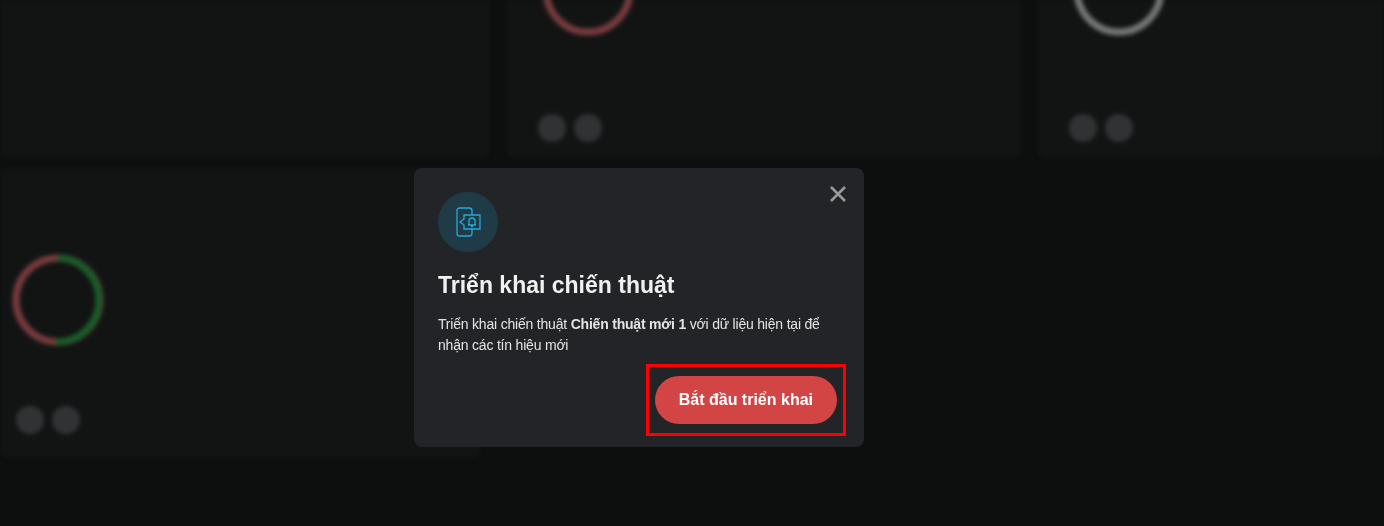 This screenshot has width=1384, height=526. What do you see at coordinates (838, 194) in the screenshot?
I see `close-icon` at bounding box center [838, 194].